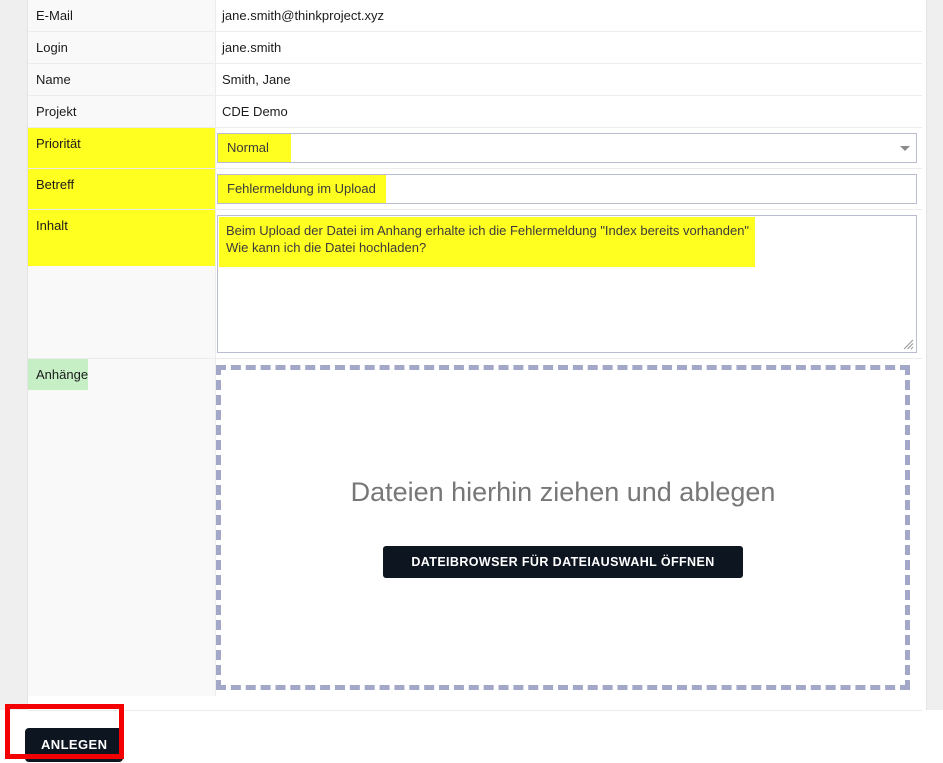 This screenshot has height=763, width=943. Describe the element at coordinates (302, 189) in the screenshot. I see `betreff-value-highlight: Fehlermeldung im Upload` at that location.